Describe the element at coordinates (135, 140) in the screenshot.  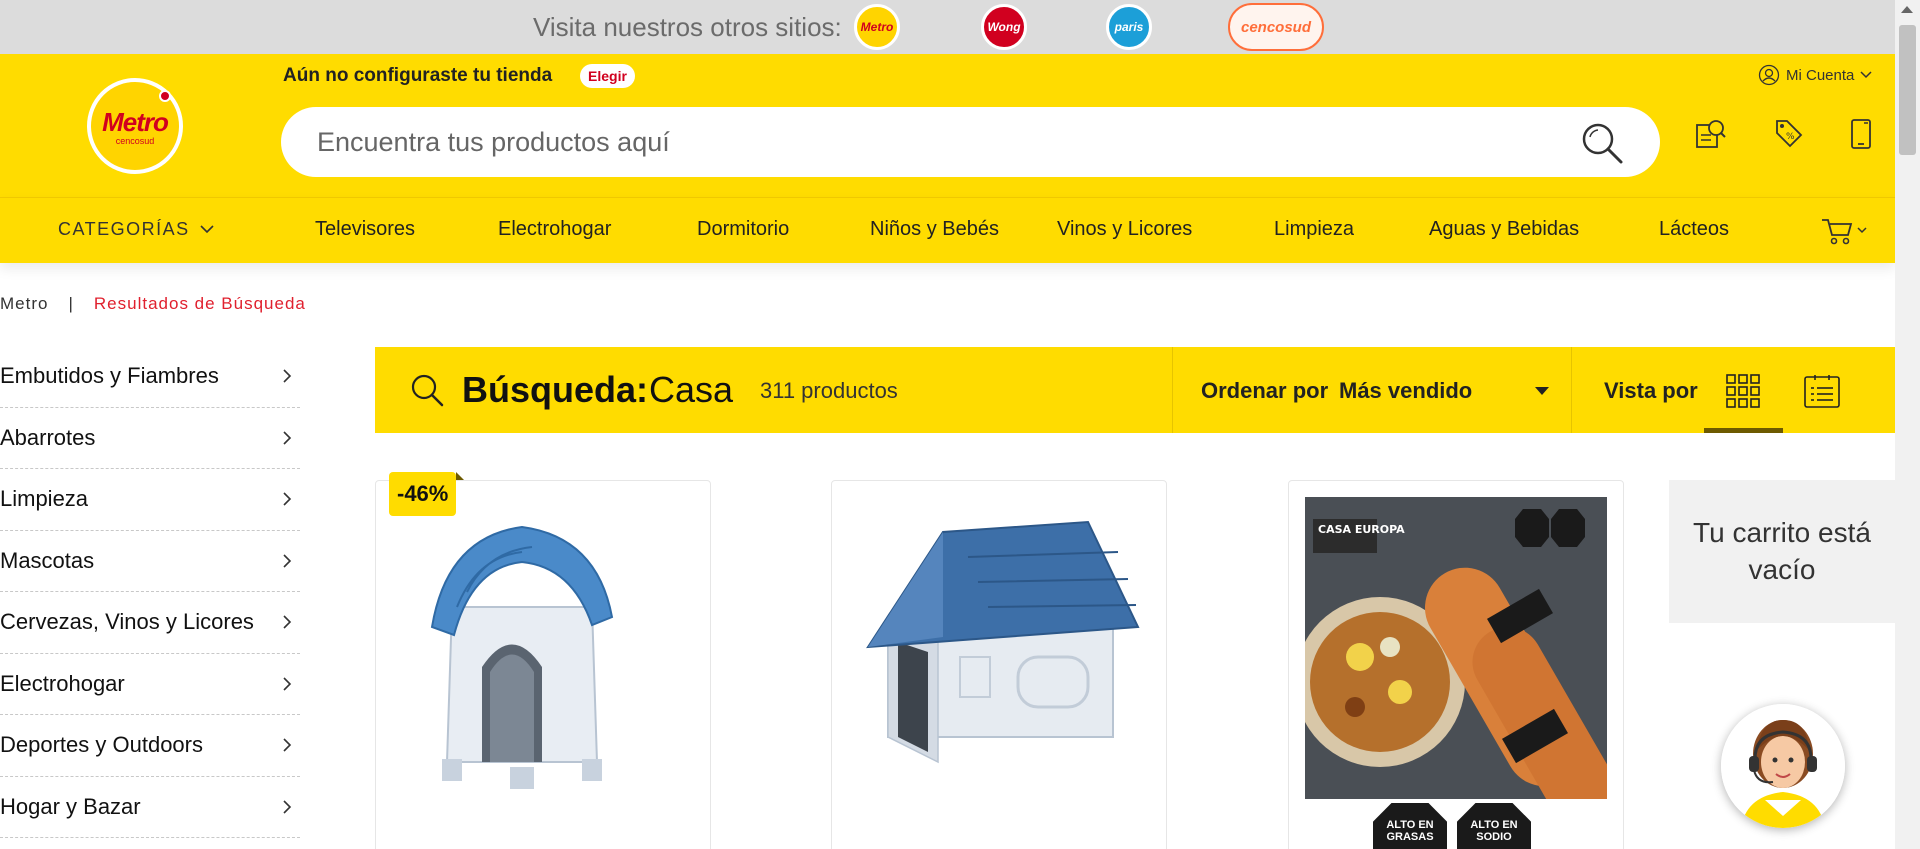
I see `brand-sub: cencosud` at that location.